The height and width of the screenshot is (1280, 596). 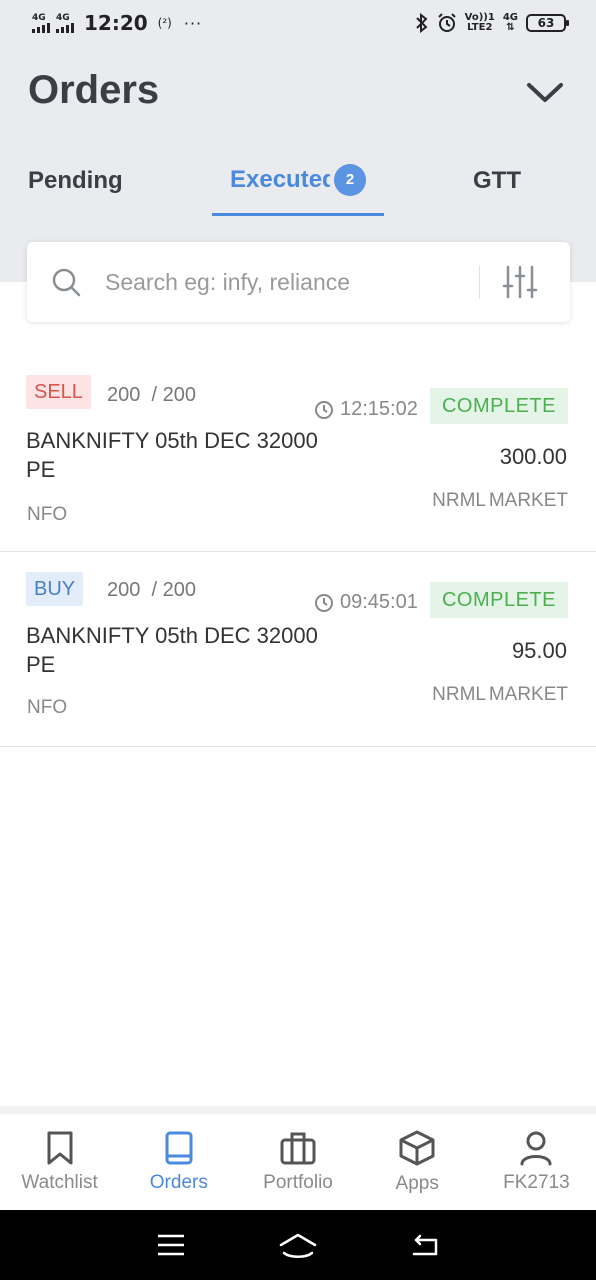 I want to click on search-input, so click(x=290, y=282).